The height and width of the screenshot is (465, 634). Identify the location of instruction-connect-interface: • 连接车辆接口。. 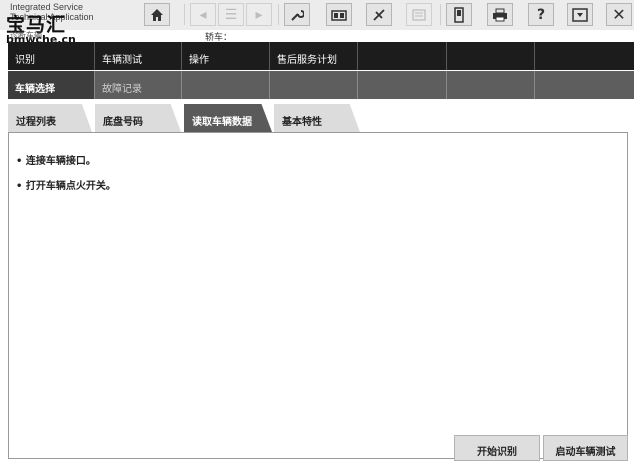
(56, 161).